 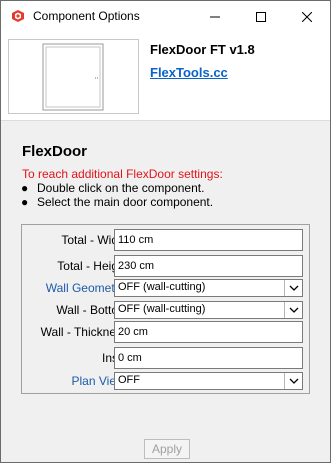 I want to click on wall-bottom-row: Wall - Bottom OFF (wall-cutting), so click(x=165, y=310).